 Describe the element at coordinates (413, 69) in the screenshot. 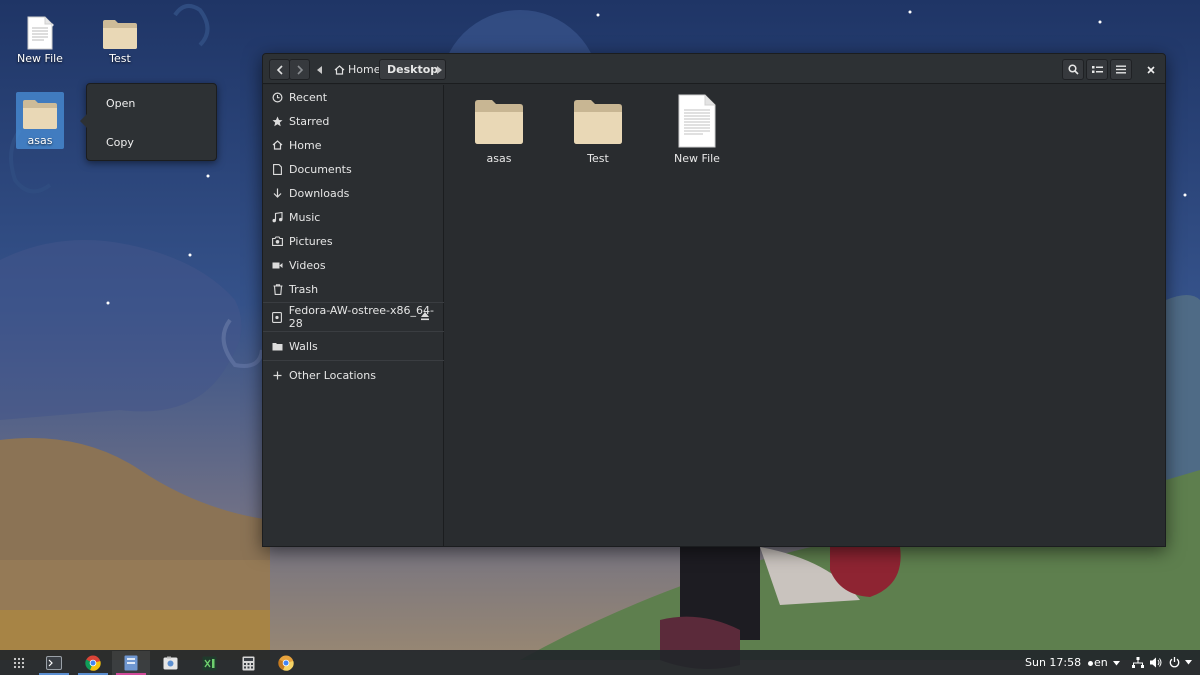

I see `breadcrumb-desktop-label: Desktop` at that location.